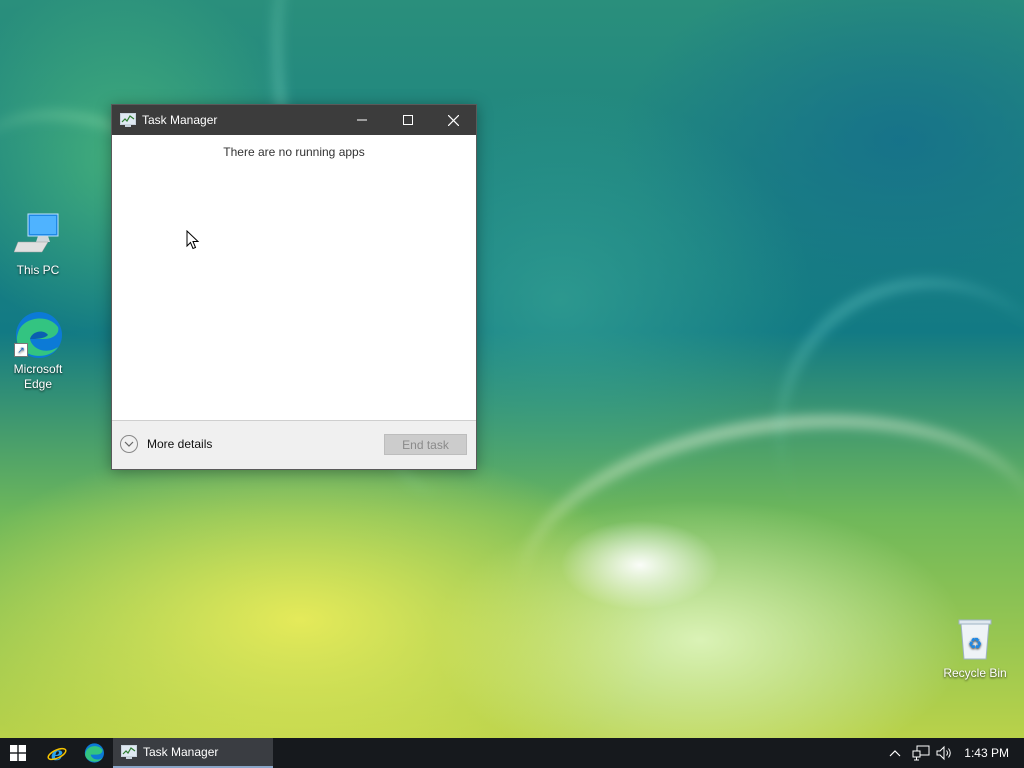 Image resolution: width=1024 pixels, height=768 pixels. I want to click on windows-start-icon, so click(18, 753).